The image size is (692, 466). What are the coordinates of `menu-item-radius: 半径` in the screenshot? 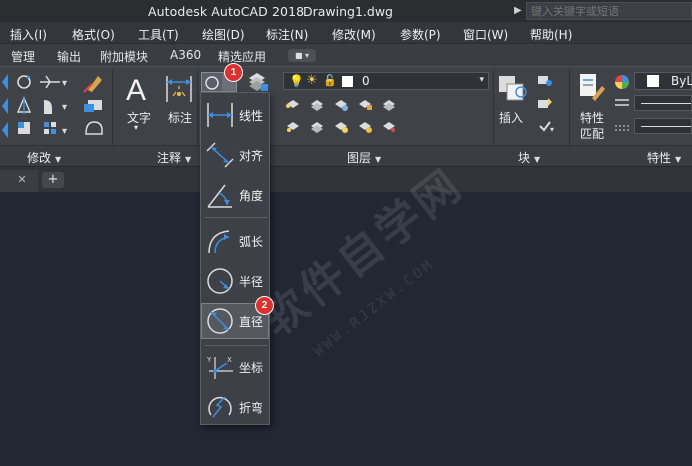 It's located at (235, 281).